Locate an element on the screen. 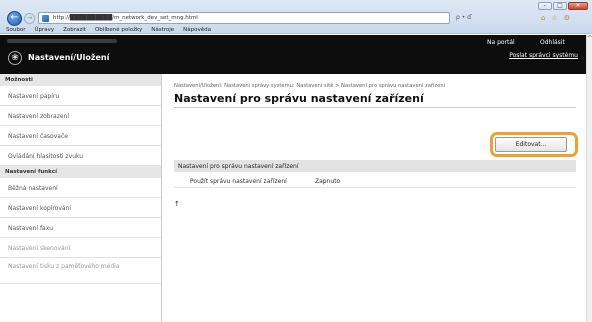  sidebar-item-timer: Nastavení časovače is located at coordinates (80, 136).